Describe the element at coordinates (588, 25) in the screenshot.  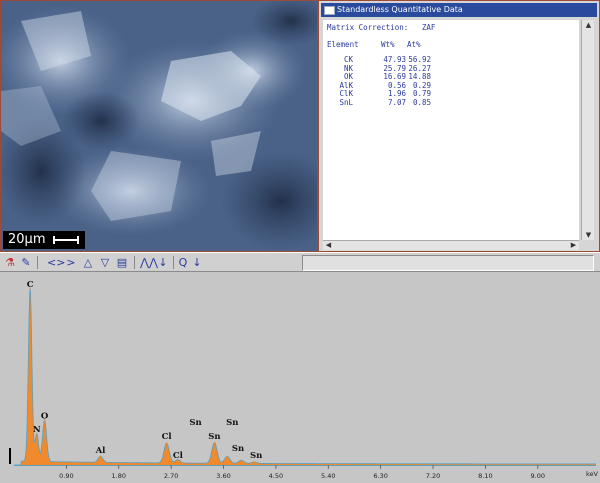
I see `scroll-up-arrow-icon: ▲` at that location.